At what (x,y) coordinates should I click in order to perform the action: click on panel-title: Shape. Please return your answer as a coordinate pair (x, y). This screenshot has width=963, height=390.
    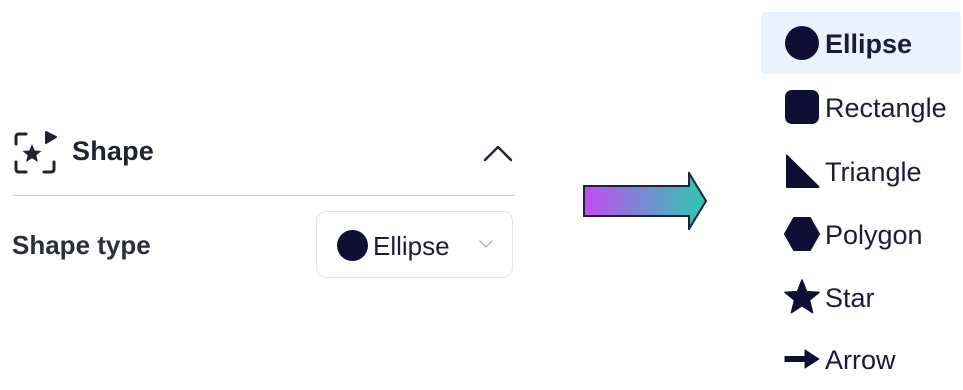
    Looking at the image, I should click on (113, 151).